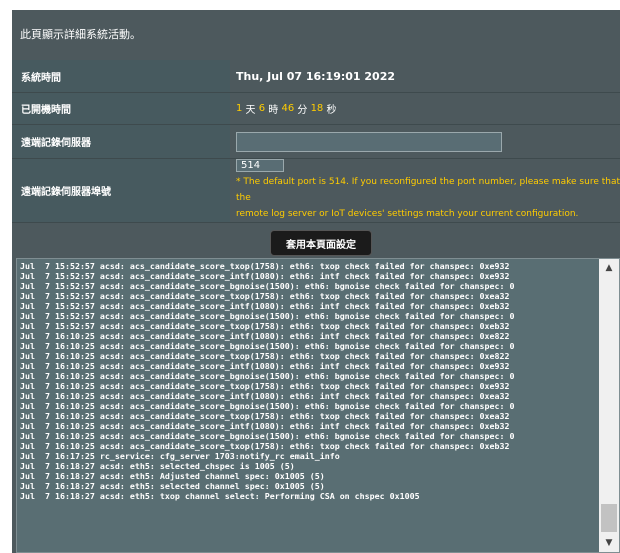 Image resolution: width=620 pixels, height=553 pixels. Describe the element at coordinates (273, 110) in the screenshot. I see `uptime-hours-unit: 時` at that location.